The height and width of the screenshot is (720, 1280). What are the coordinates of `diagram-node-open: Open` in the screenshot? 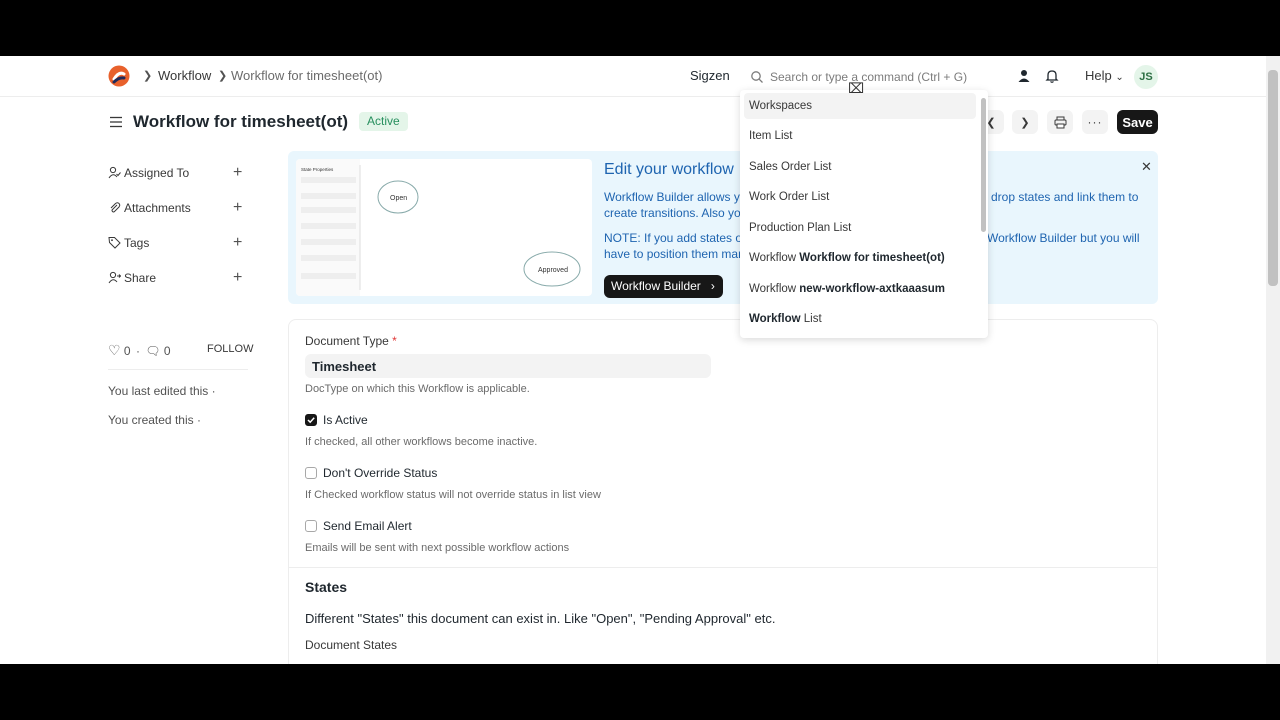 It's located at (398, 198).